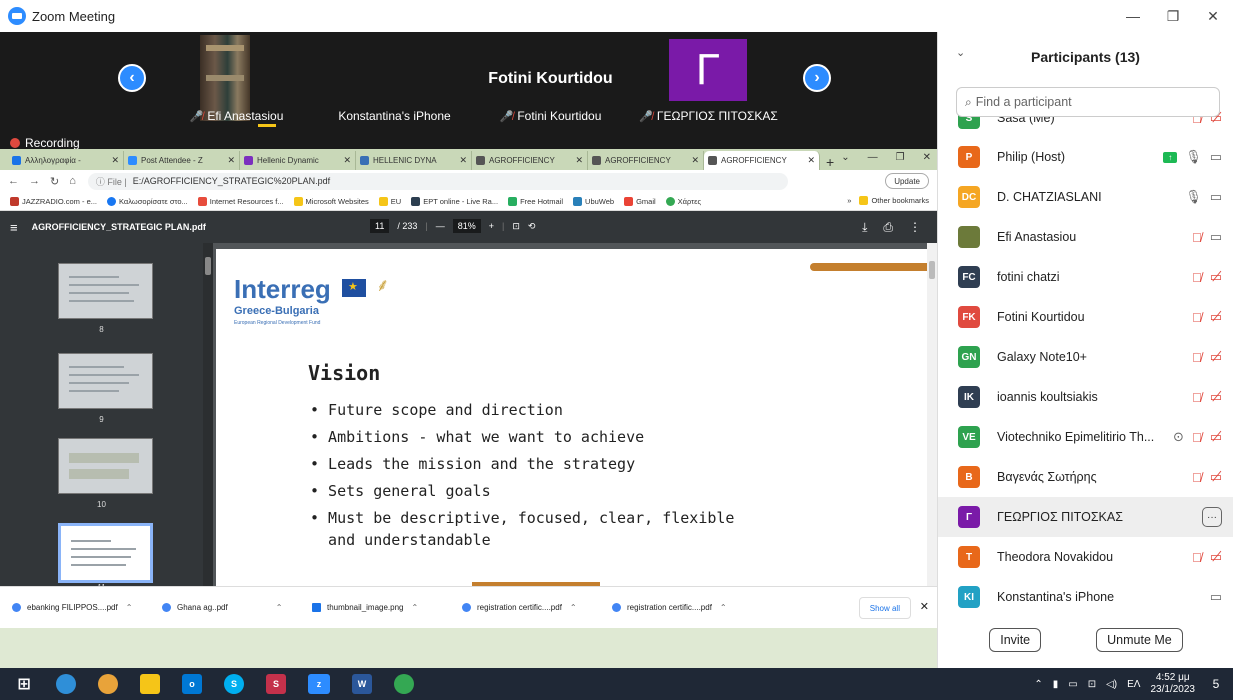 Image resolution: width=1233 pixels, height=700 pixels. What do you see at coordinates (389, 201) in the screenshot?
I see `bookmark-folder: EU` at bounding box center [389, 201].